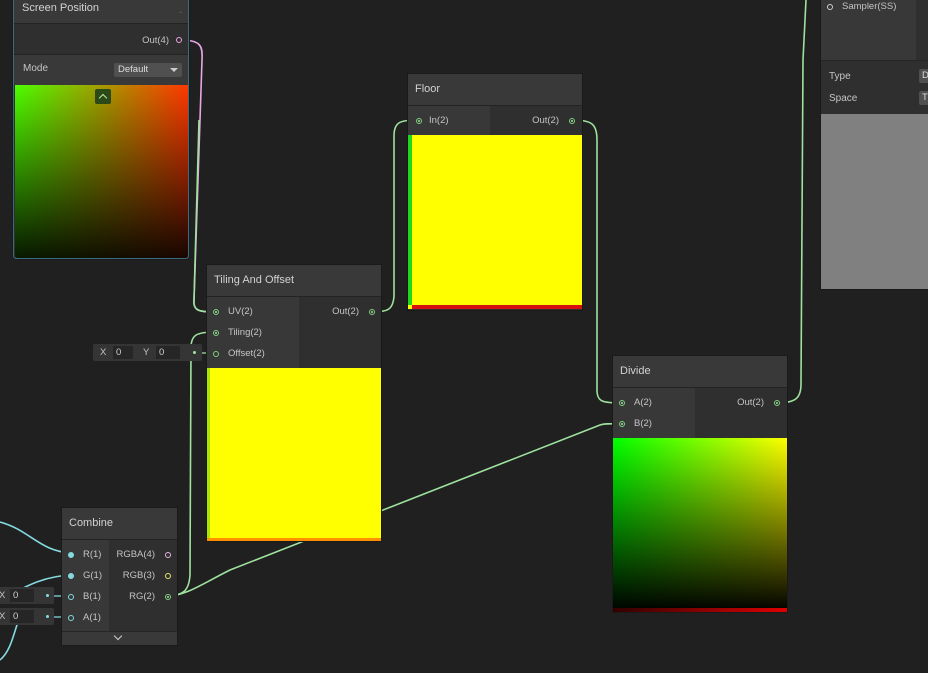 The image size is (928, 673). What do you see at coordinates (254, 280) in the screenshot?
I see `node-title-text: Tiling And Offset` at bounding box center [254, 280].